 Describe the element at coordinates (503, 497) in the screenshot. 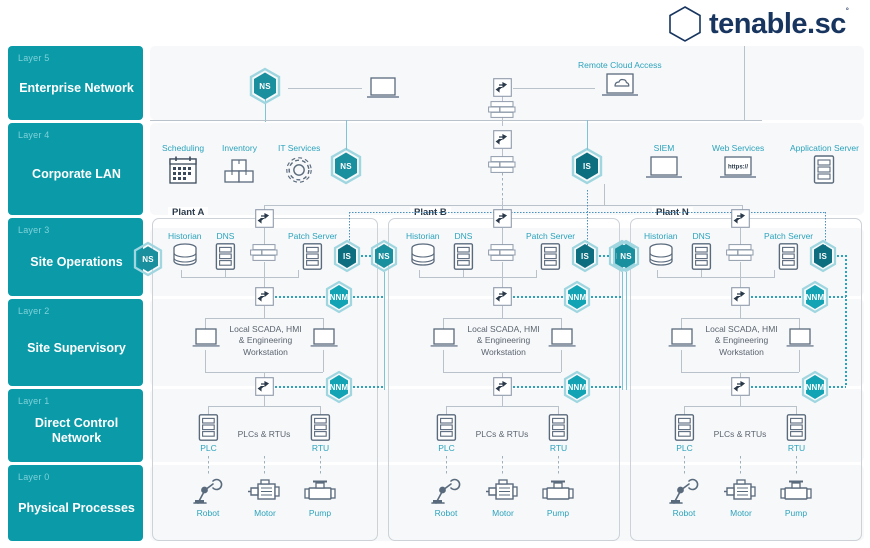

I see `plant-b-motor: Motor` at that location.